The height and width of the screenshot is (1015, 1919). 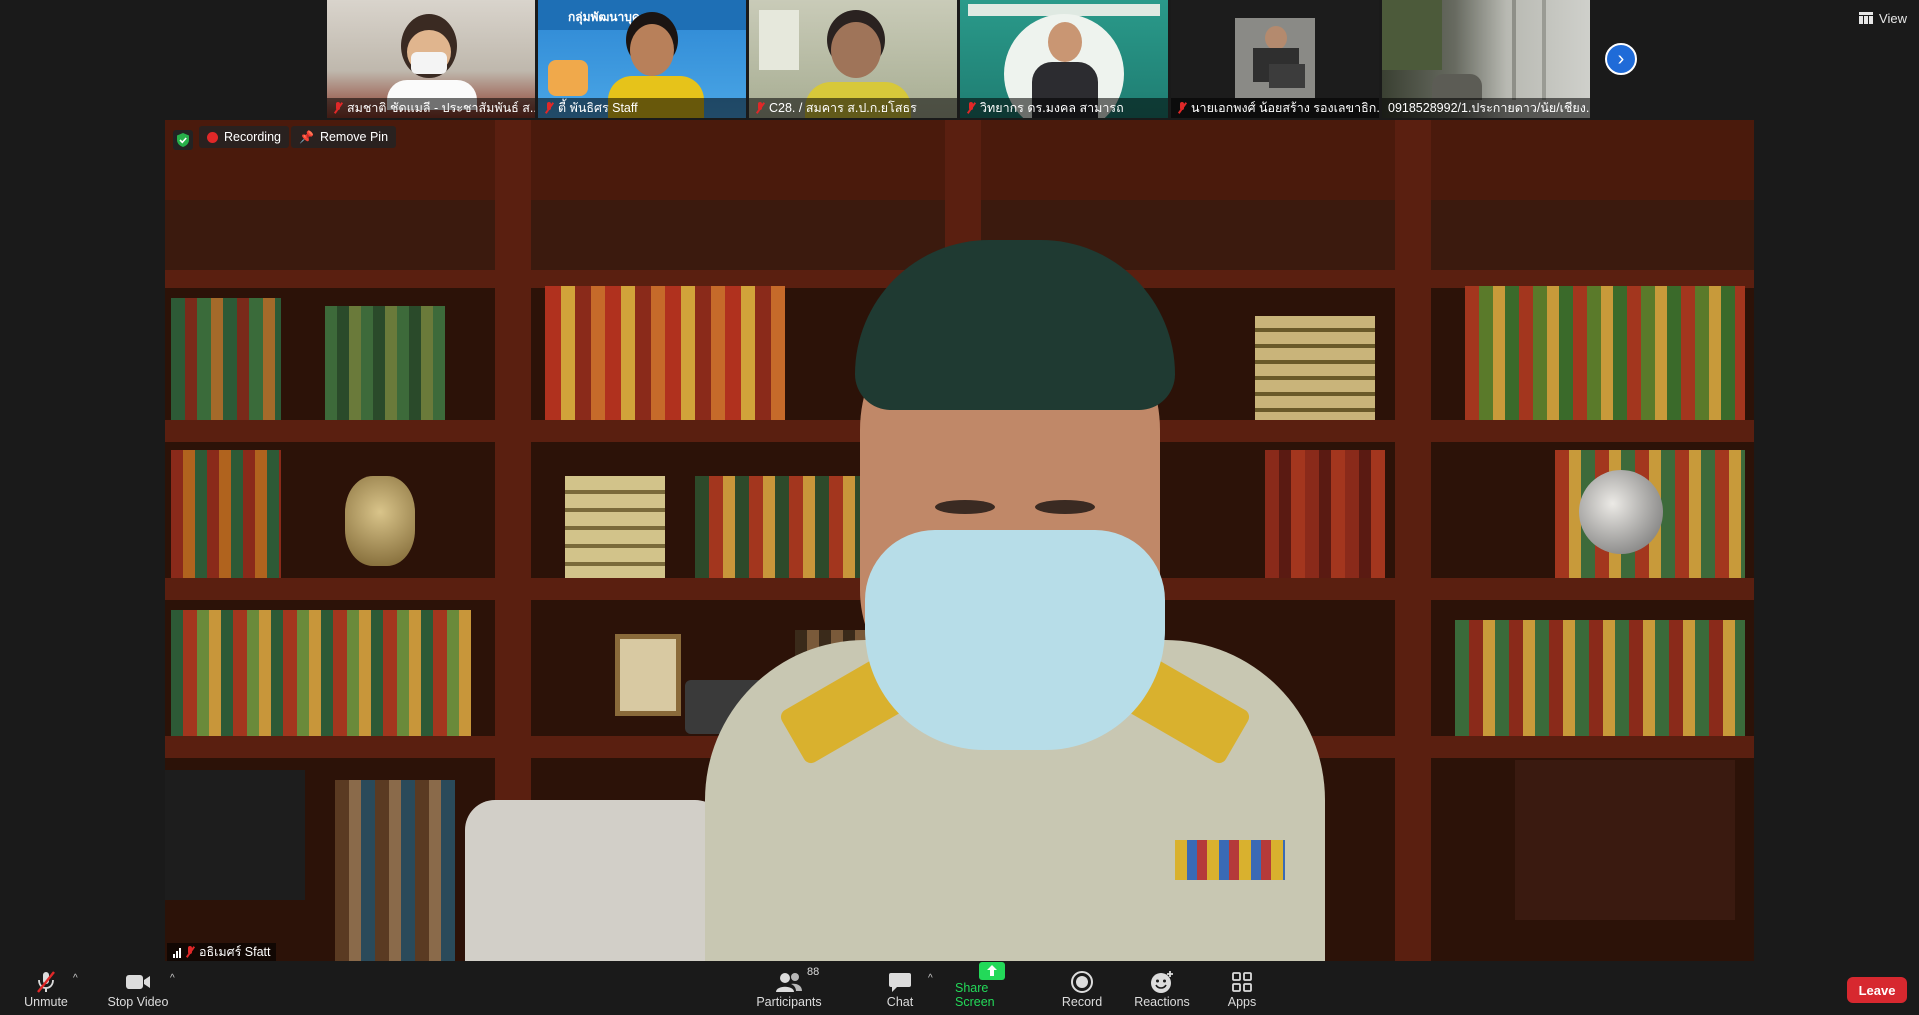 I want to click on video-options-caret: ^, so click(x=172, y=978).